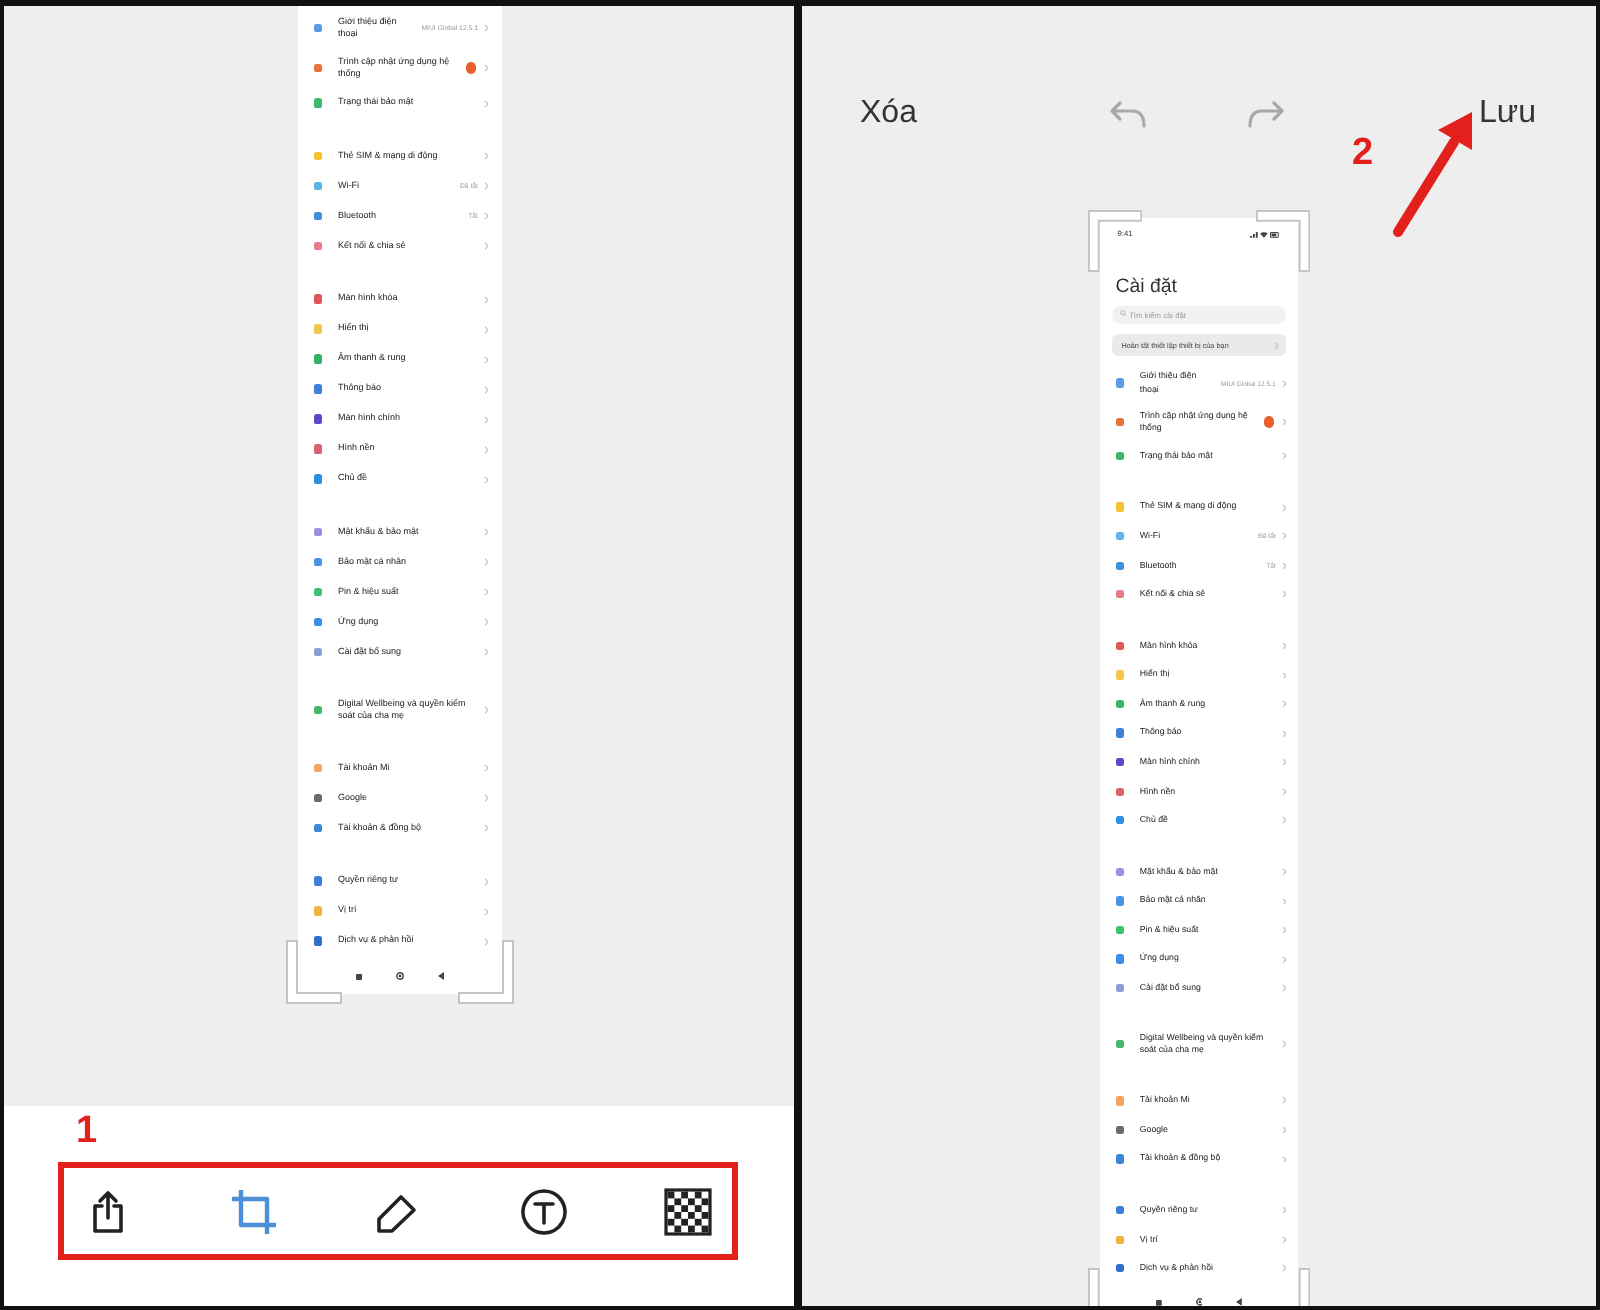 The width and height of the screenshot is (1600, 1310). What do you see at coordinates (1266, 114) in the screenshot?
I see `redo-icon` at bounding box center [1266, 114].